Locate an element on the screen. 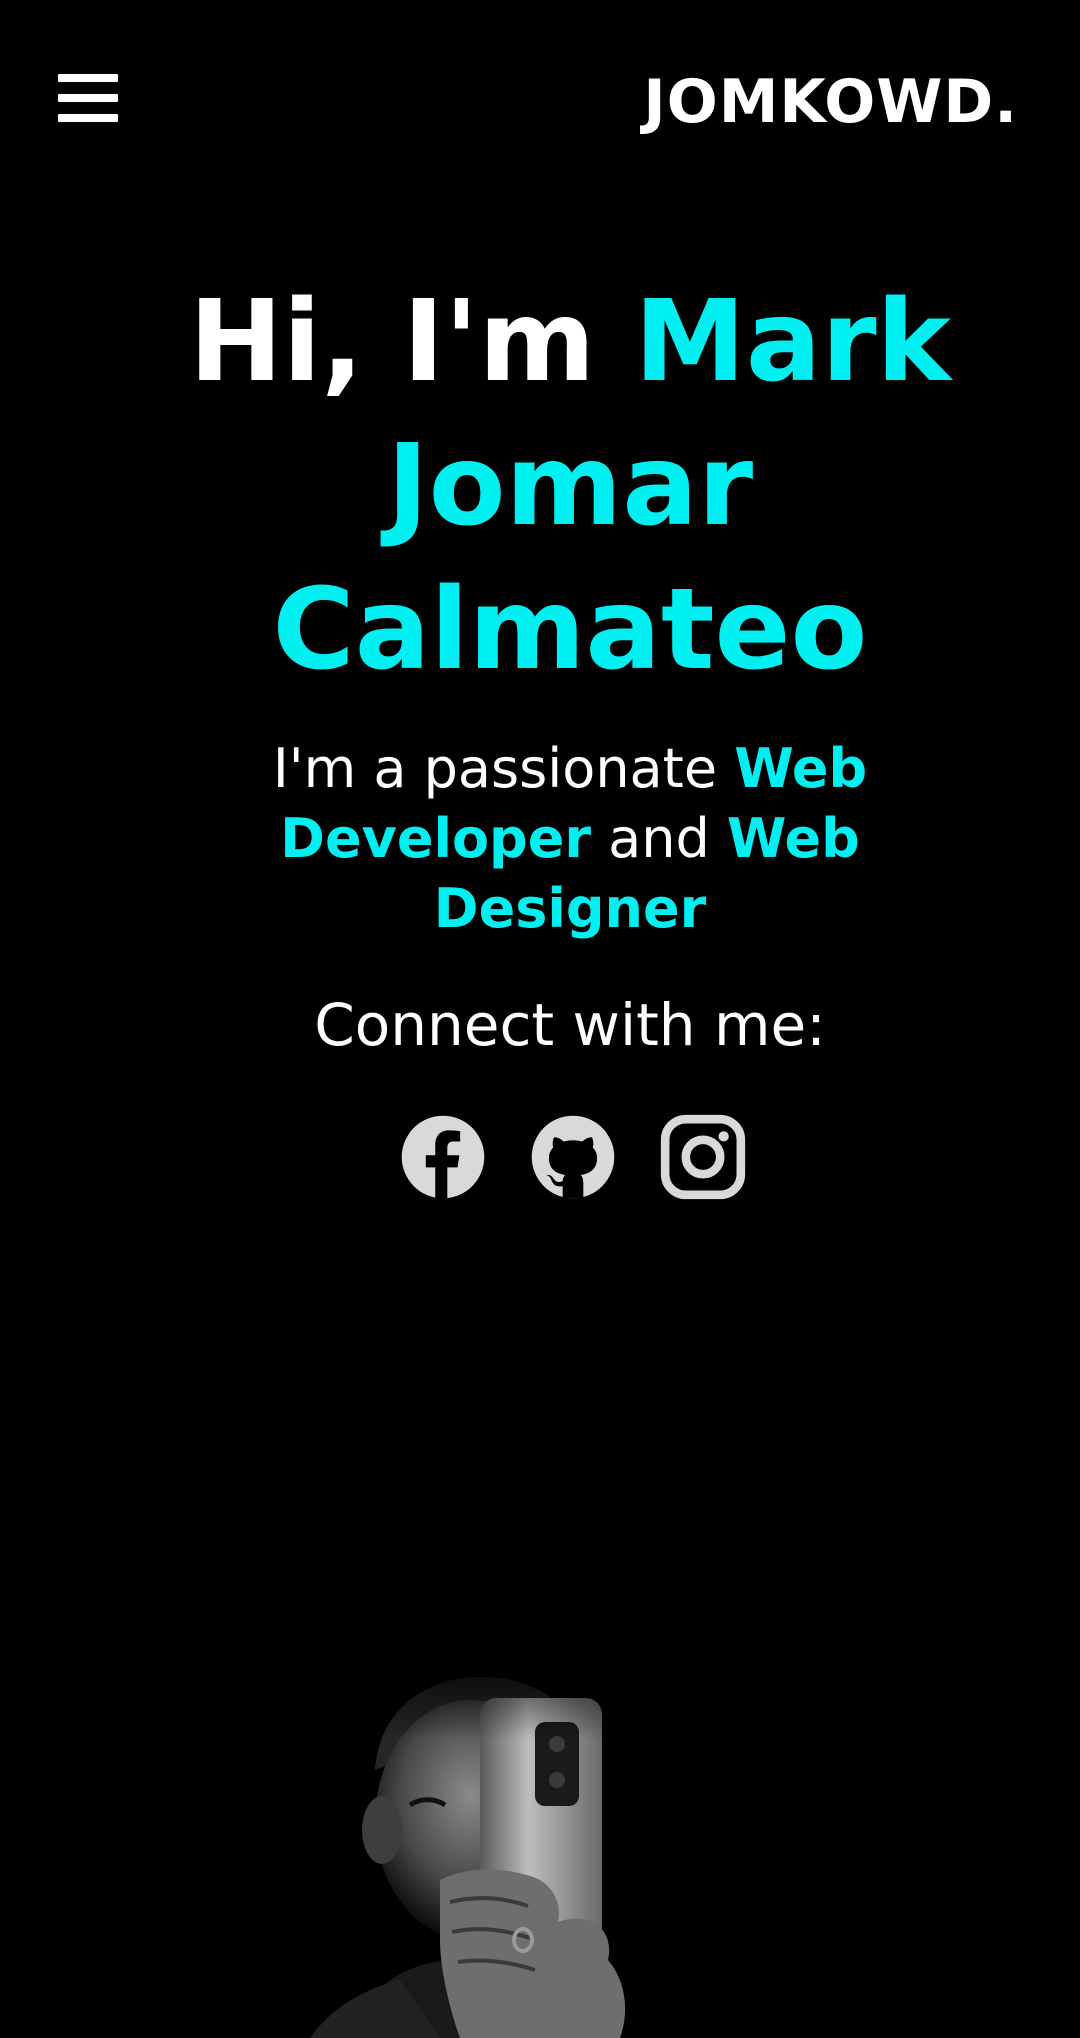  name-last: Calmateo is located at coordinates (570, 630).